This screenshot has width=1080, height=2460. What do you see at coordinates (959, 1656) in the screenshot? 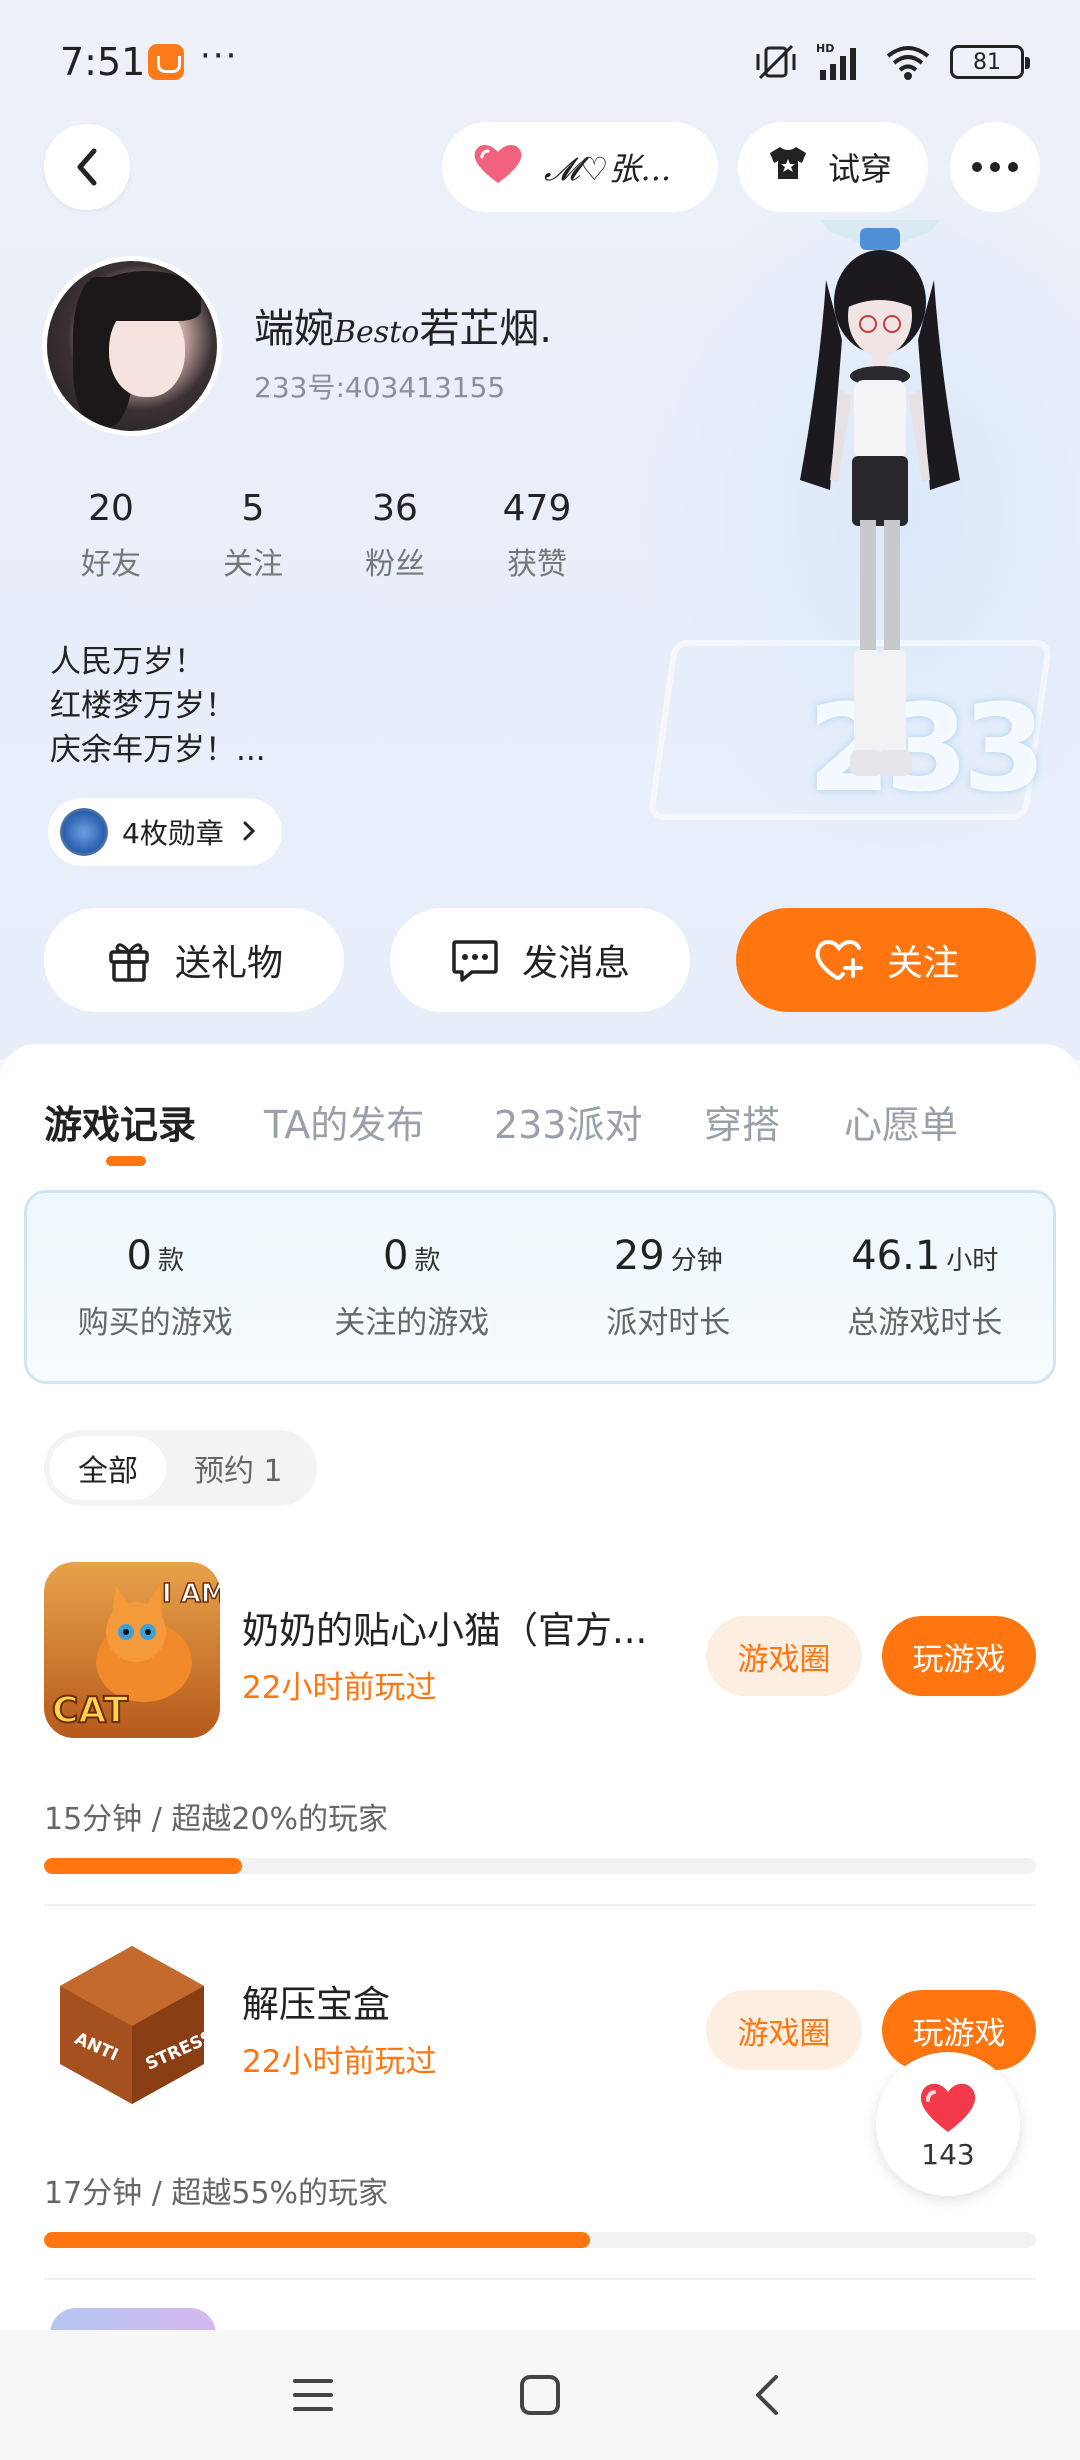
I see `play-game-button: 玩游戏` at bounding box center [959, 1656].